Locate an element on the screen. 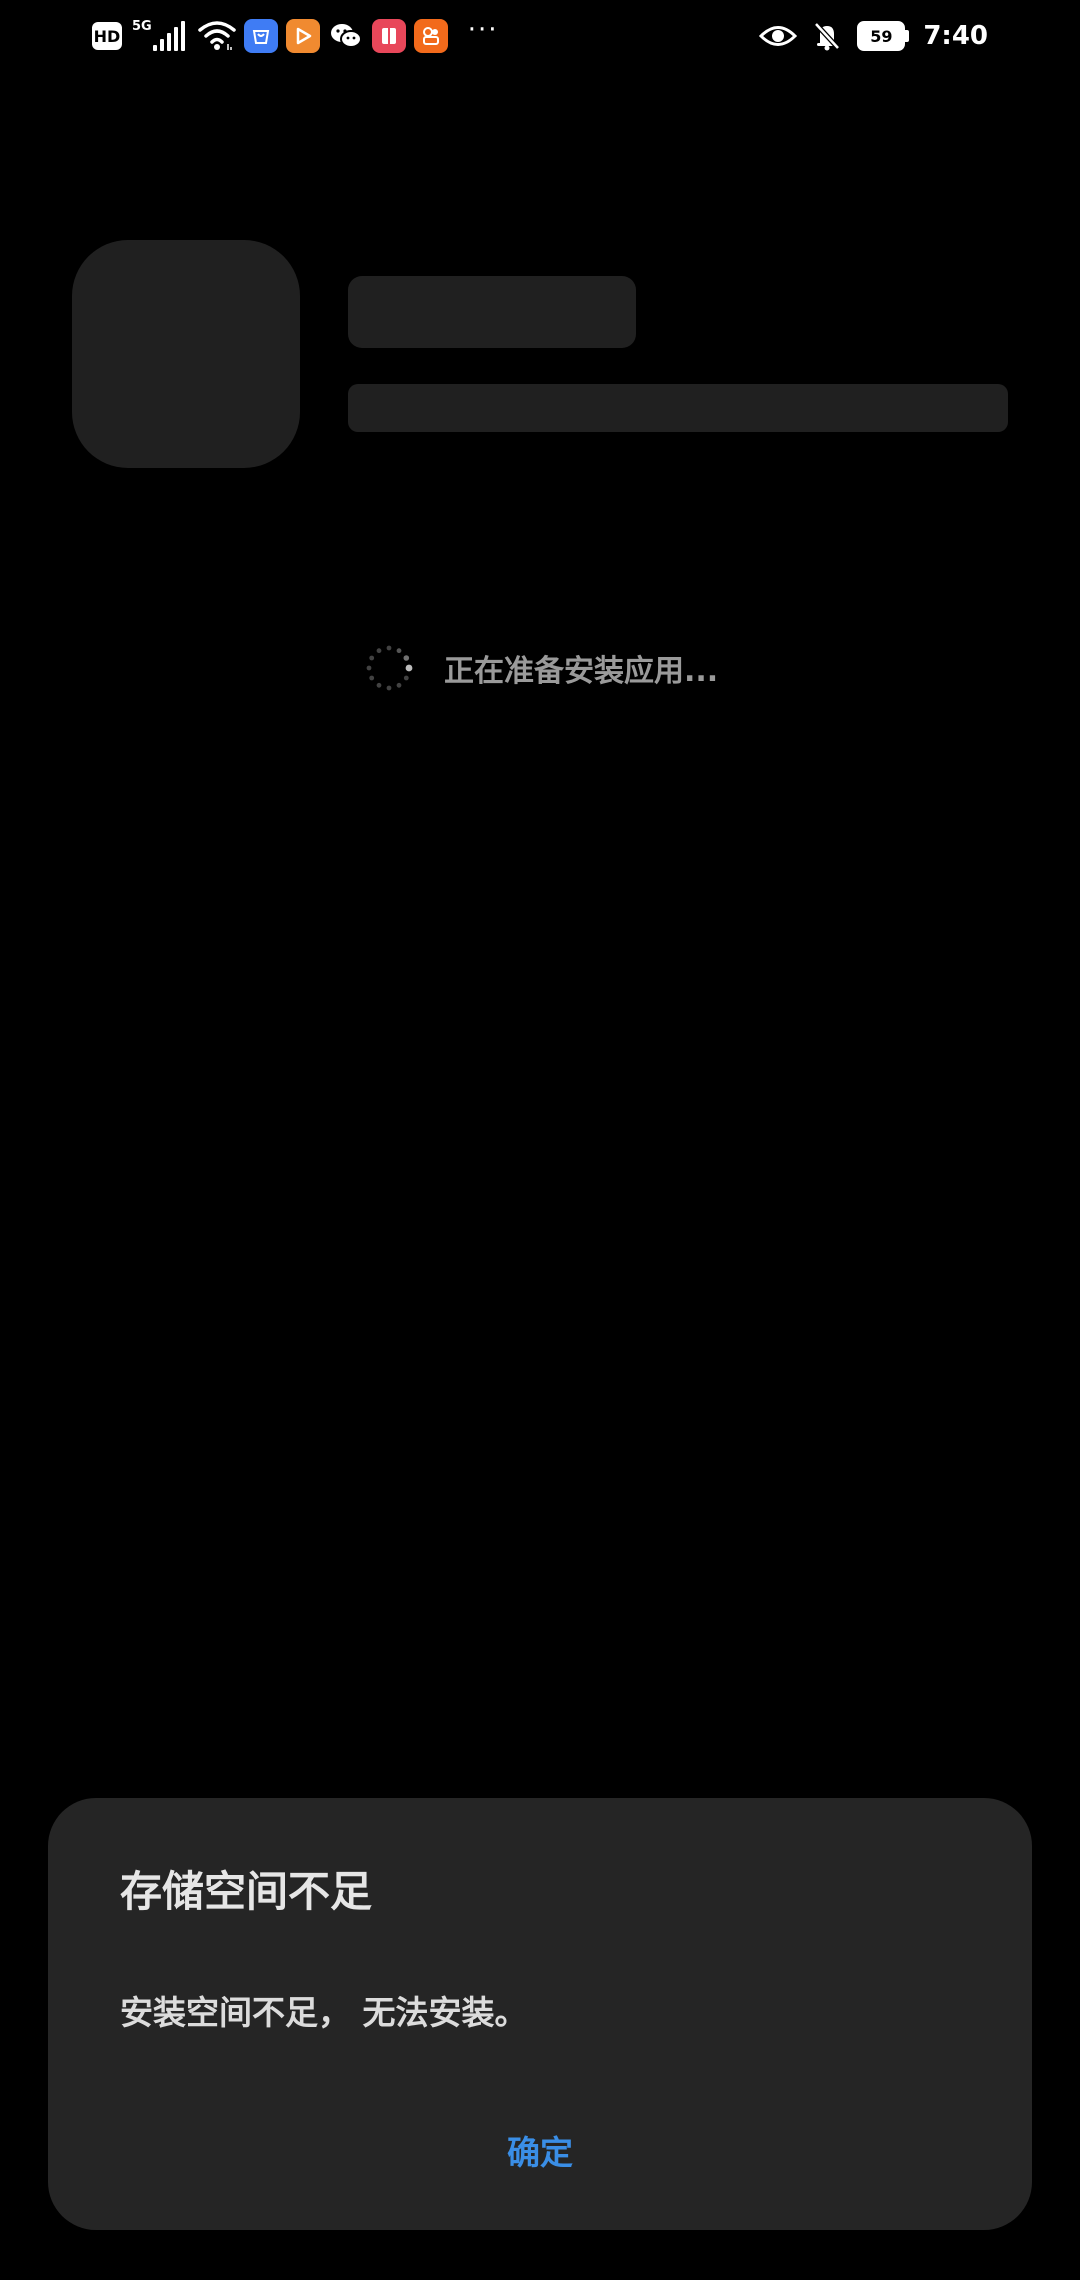  status-bar-right: 59 7:40 is located at coordinates (873, 36).